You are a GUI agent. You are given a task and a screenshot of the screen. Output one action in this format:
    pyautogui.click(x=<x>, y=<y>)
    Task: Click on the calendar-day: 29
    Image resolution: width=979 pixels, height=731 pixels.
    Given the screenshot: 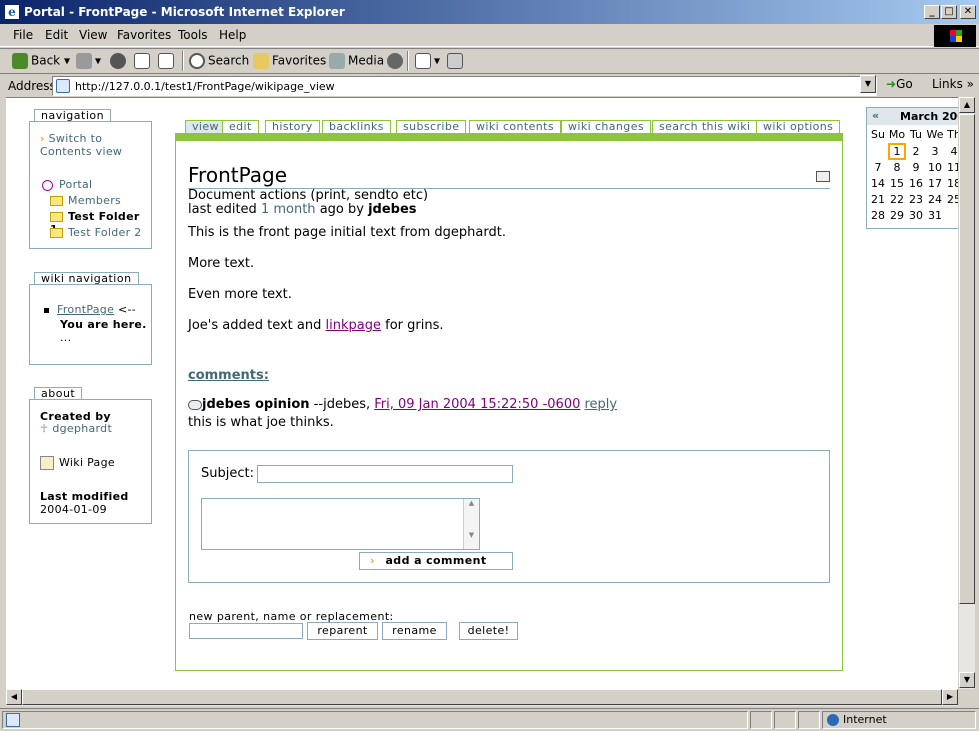 What is the action you would take?
    pyautogui.click(x=897, y=215)
    